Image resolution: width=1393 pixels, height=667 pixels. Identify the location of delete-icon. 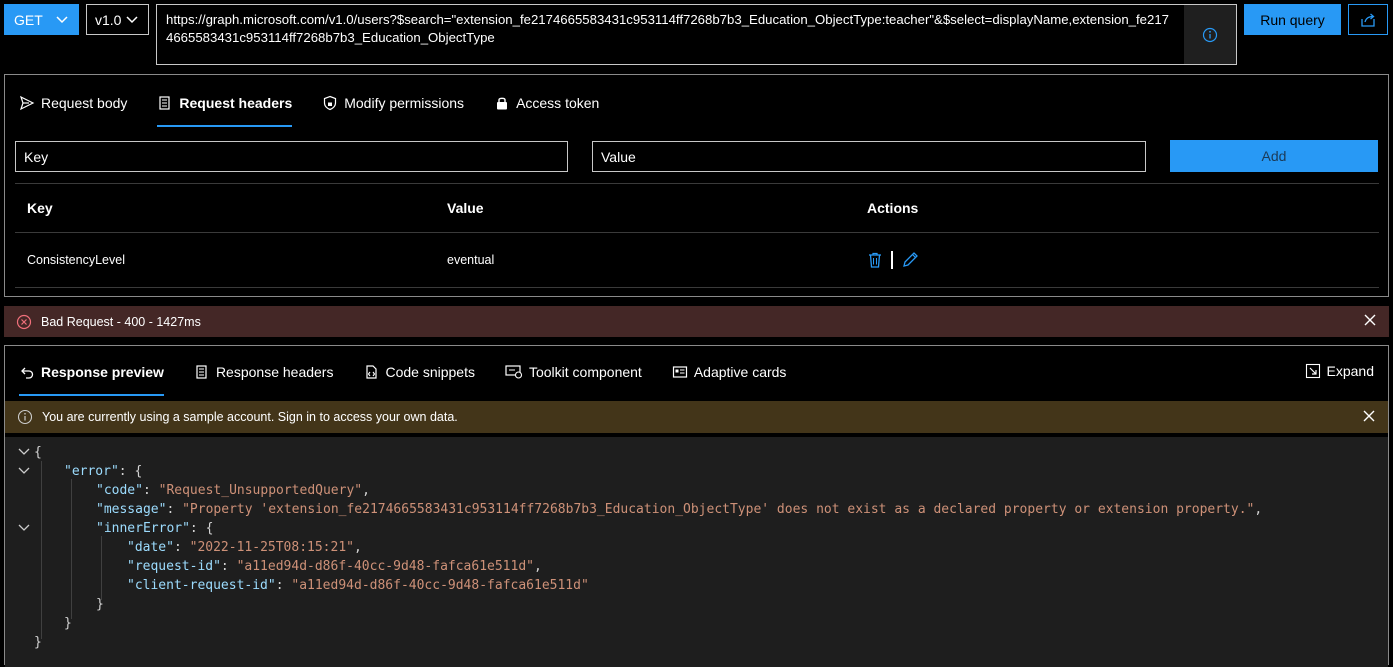
(875, 260).